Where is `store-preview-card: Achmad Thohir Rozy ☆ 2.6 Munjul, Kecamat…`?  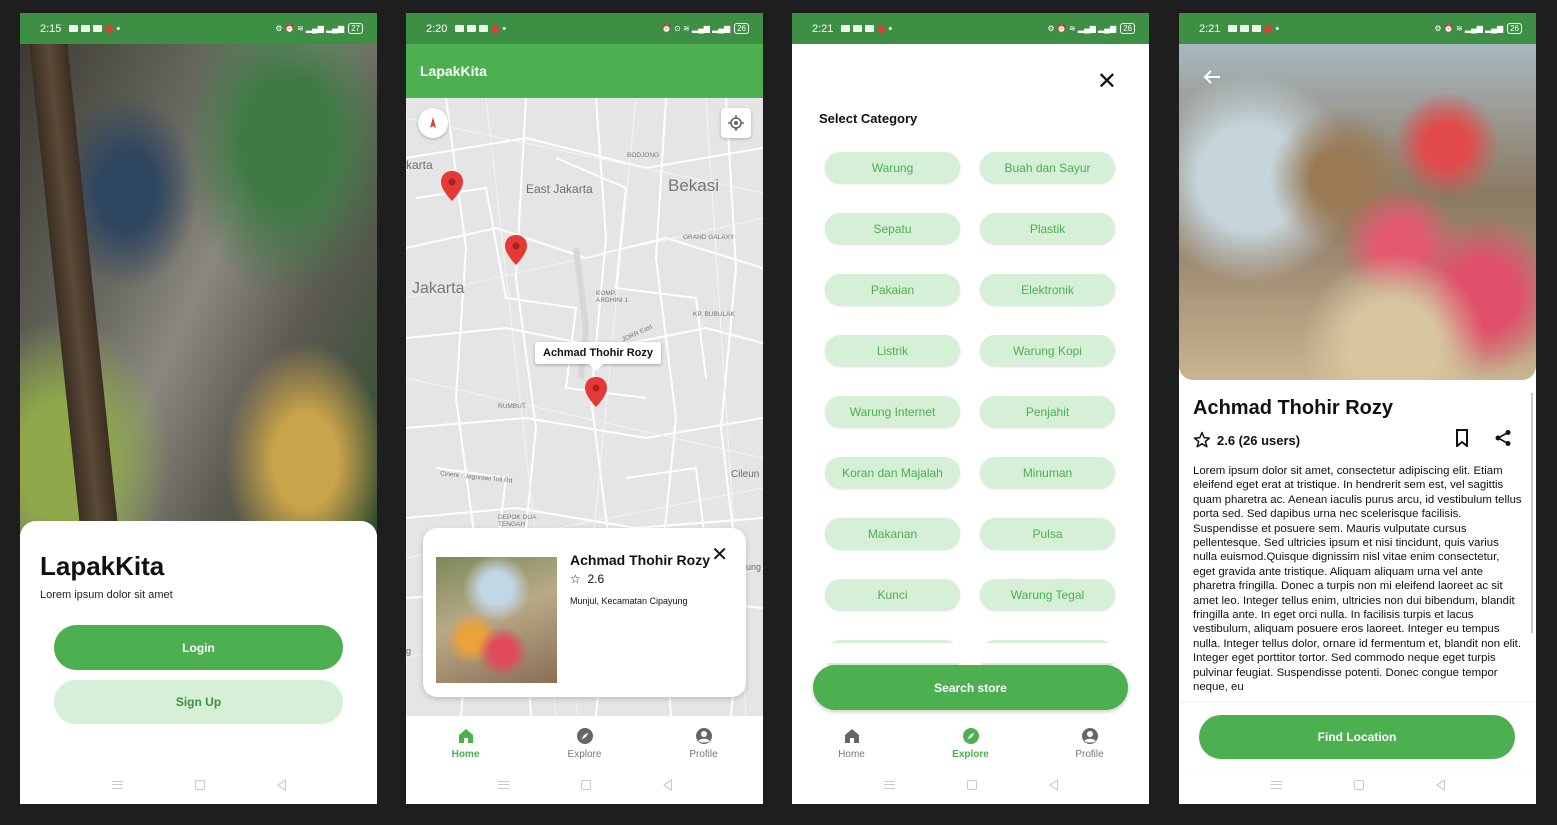 store-preview-card: Achmad Thohir Rozy ☆ 2.6 Munjul, Kecamat… is located at coordinates (584, 612).